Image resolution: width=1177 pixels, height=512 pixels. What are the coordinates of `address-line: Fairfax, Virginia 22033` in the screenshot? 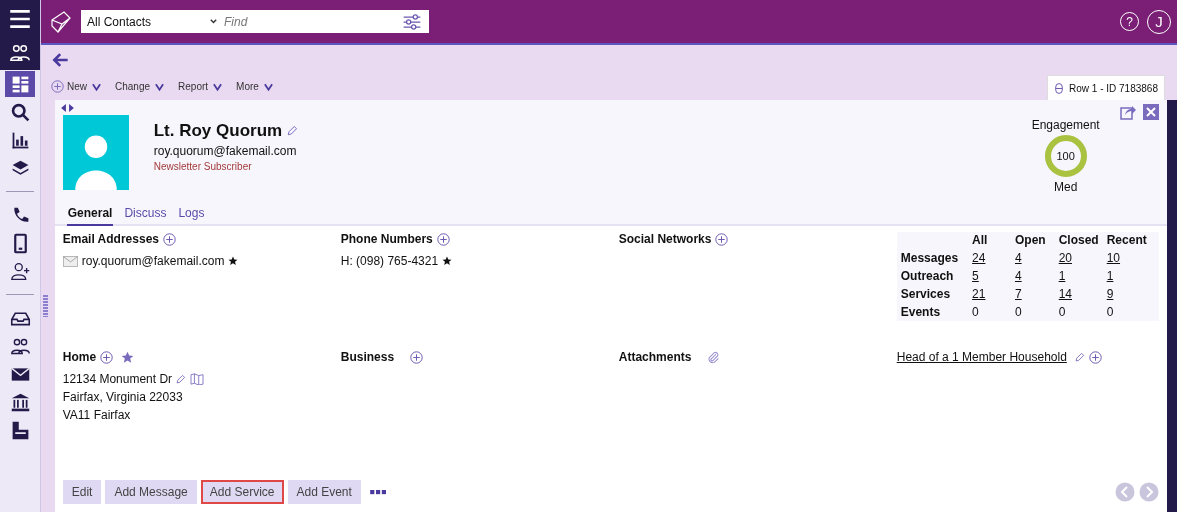 It's located at (122, 397).